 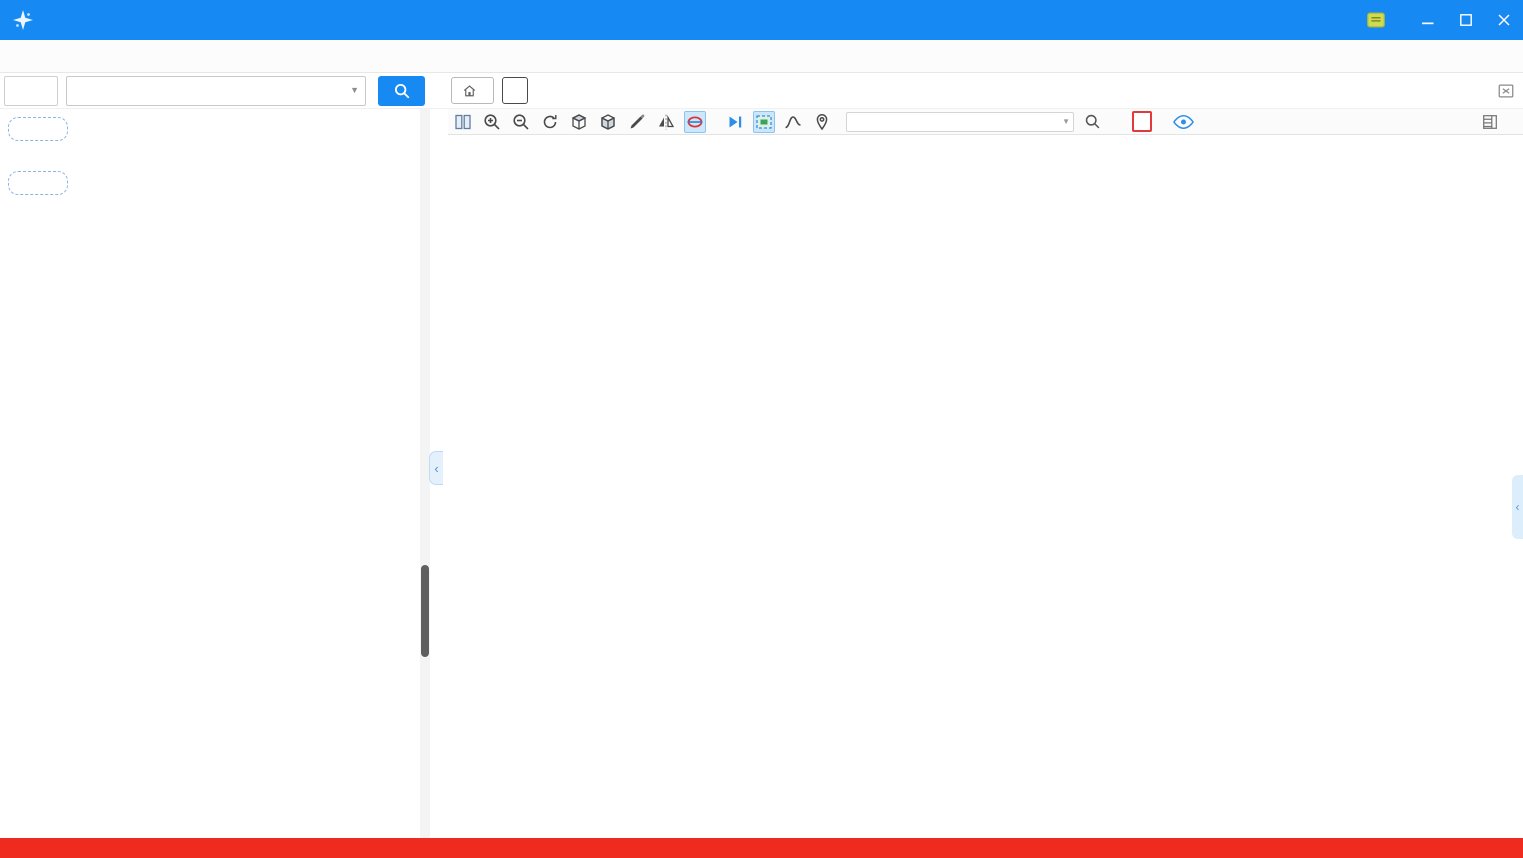 I want to click on member-center-button, so click(x=472, y=90).